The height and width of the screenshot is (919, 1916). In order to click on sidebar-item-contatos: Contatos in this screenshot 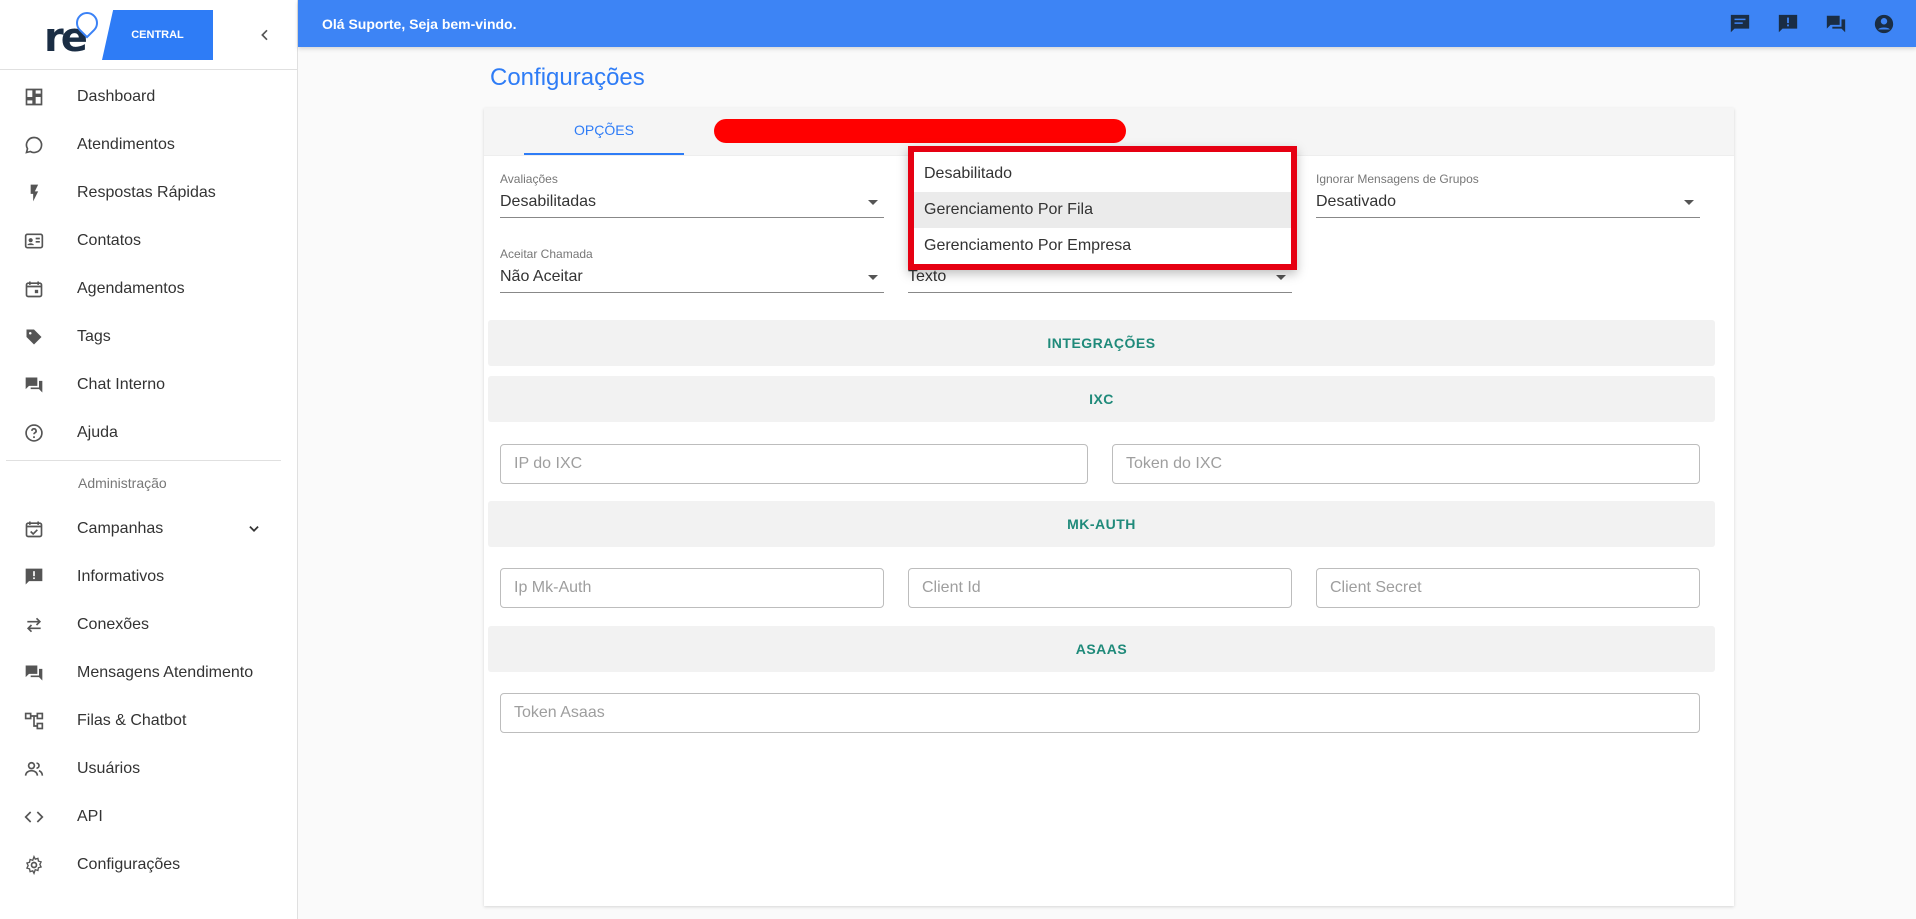, I will do `click(148, 241)`.